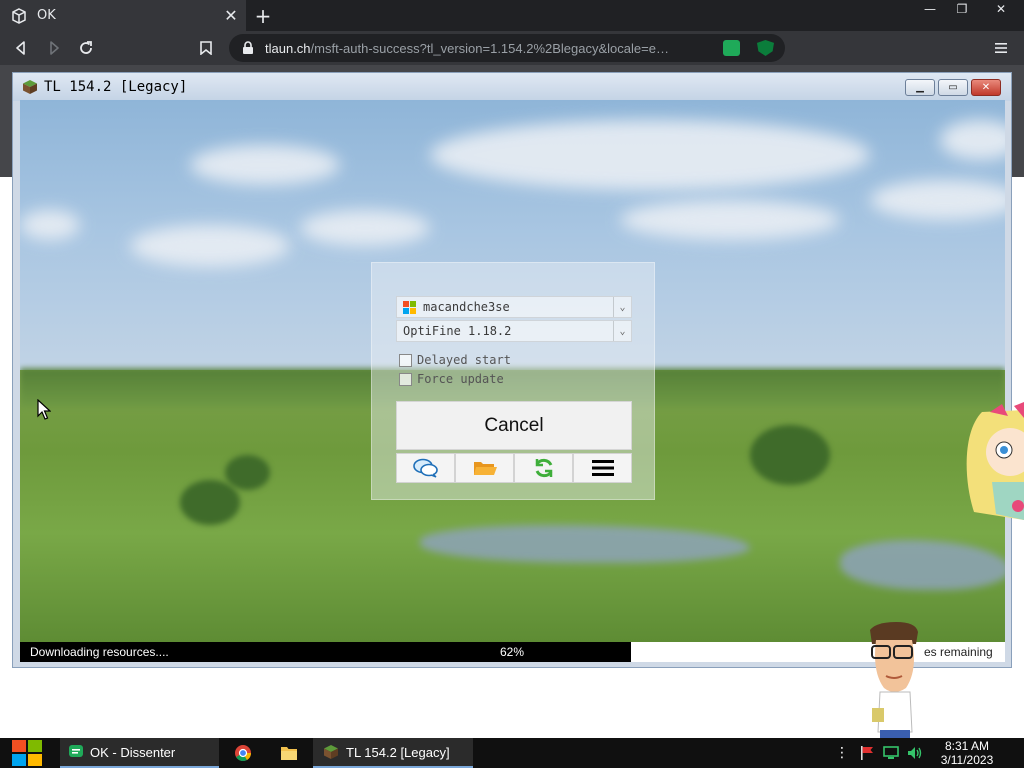  What do you see at coordinates (466, 307) in the screenshot?
I see `account-name: macandche3se` at bounding box center [466, 307].